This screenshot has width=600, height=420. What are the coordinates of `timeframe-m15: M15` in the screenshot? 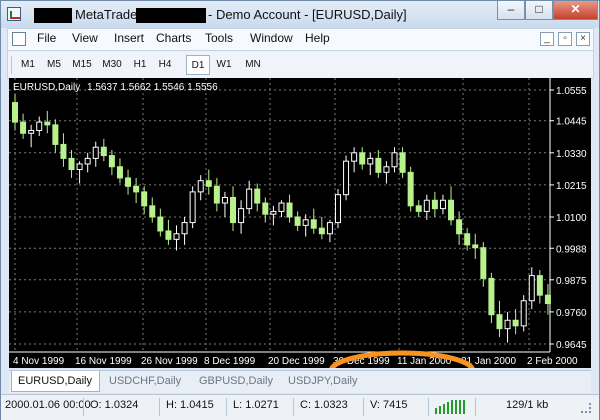 It's located at (82, 65).